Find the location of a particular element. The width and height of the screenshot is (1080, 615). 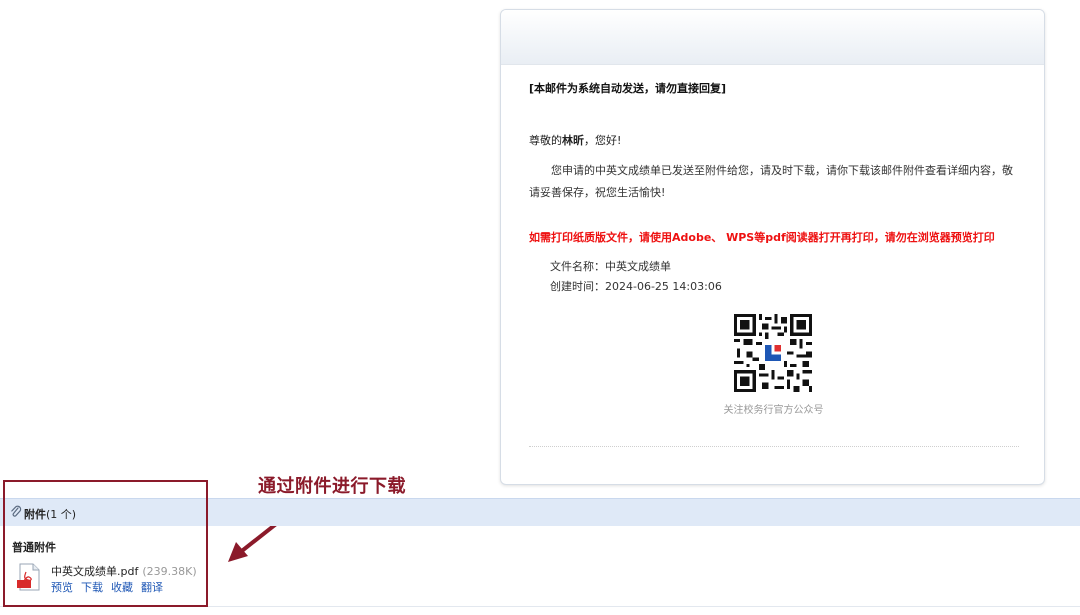

attachment-bar: 附件(1 个) is located at coordinates (540, 512).